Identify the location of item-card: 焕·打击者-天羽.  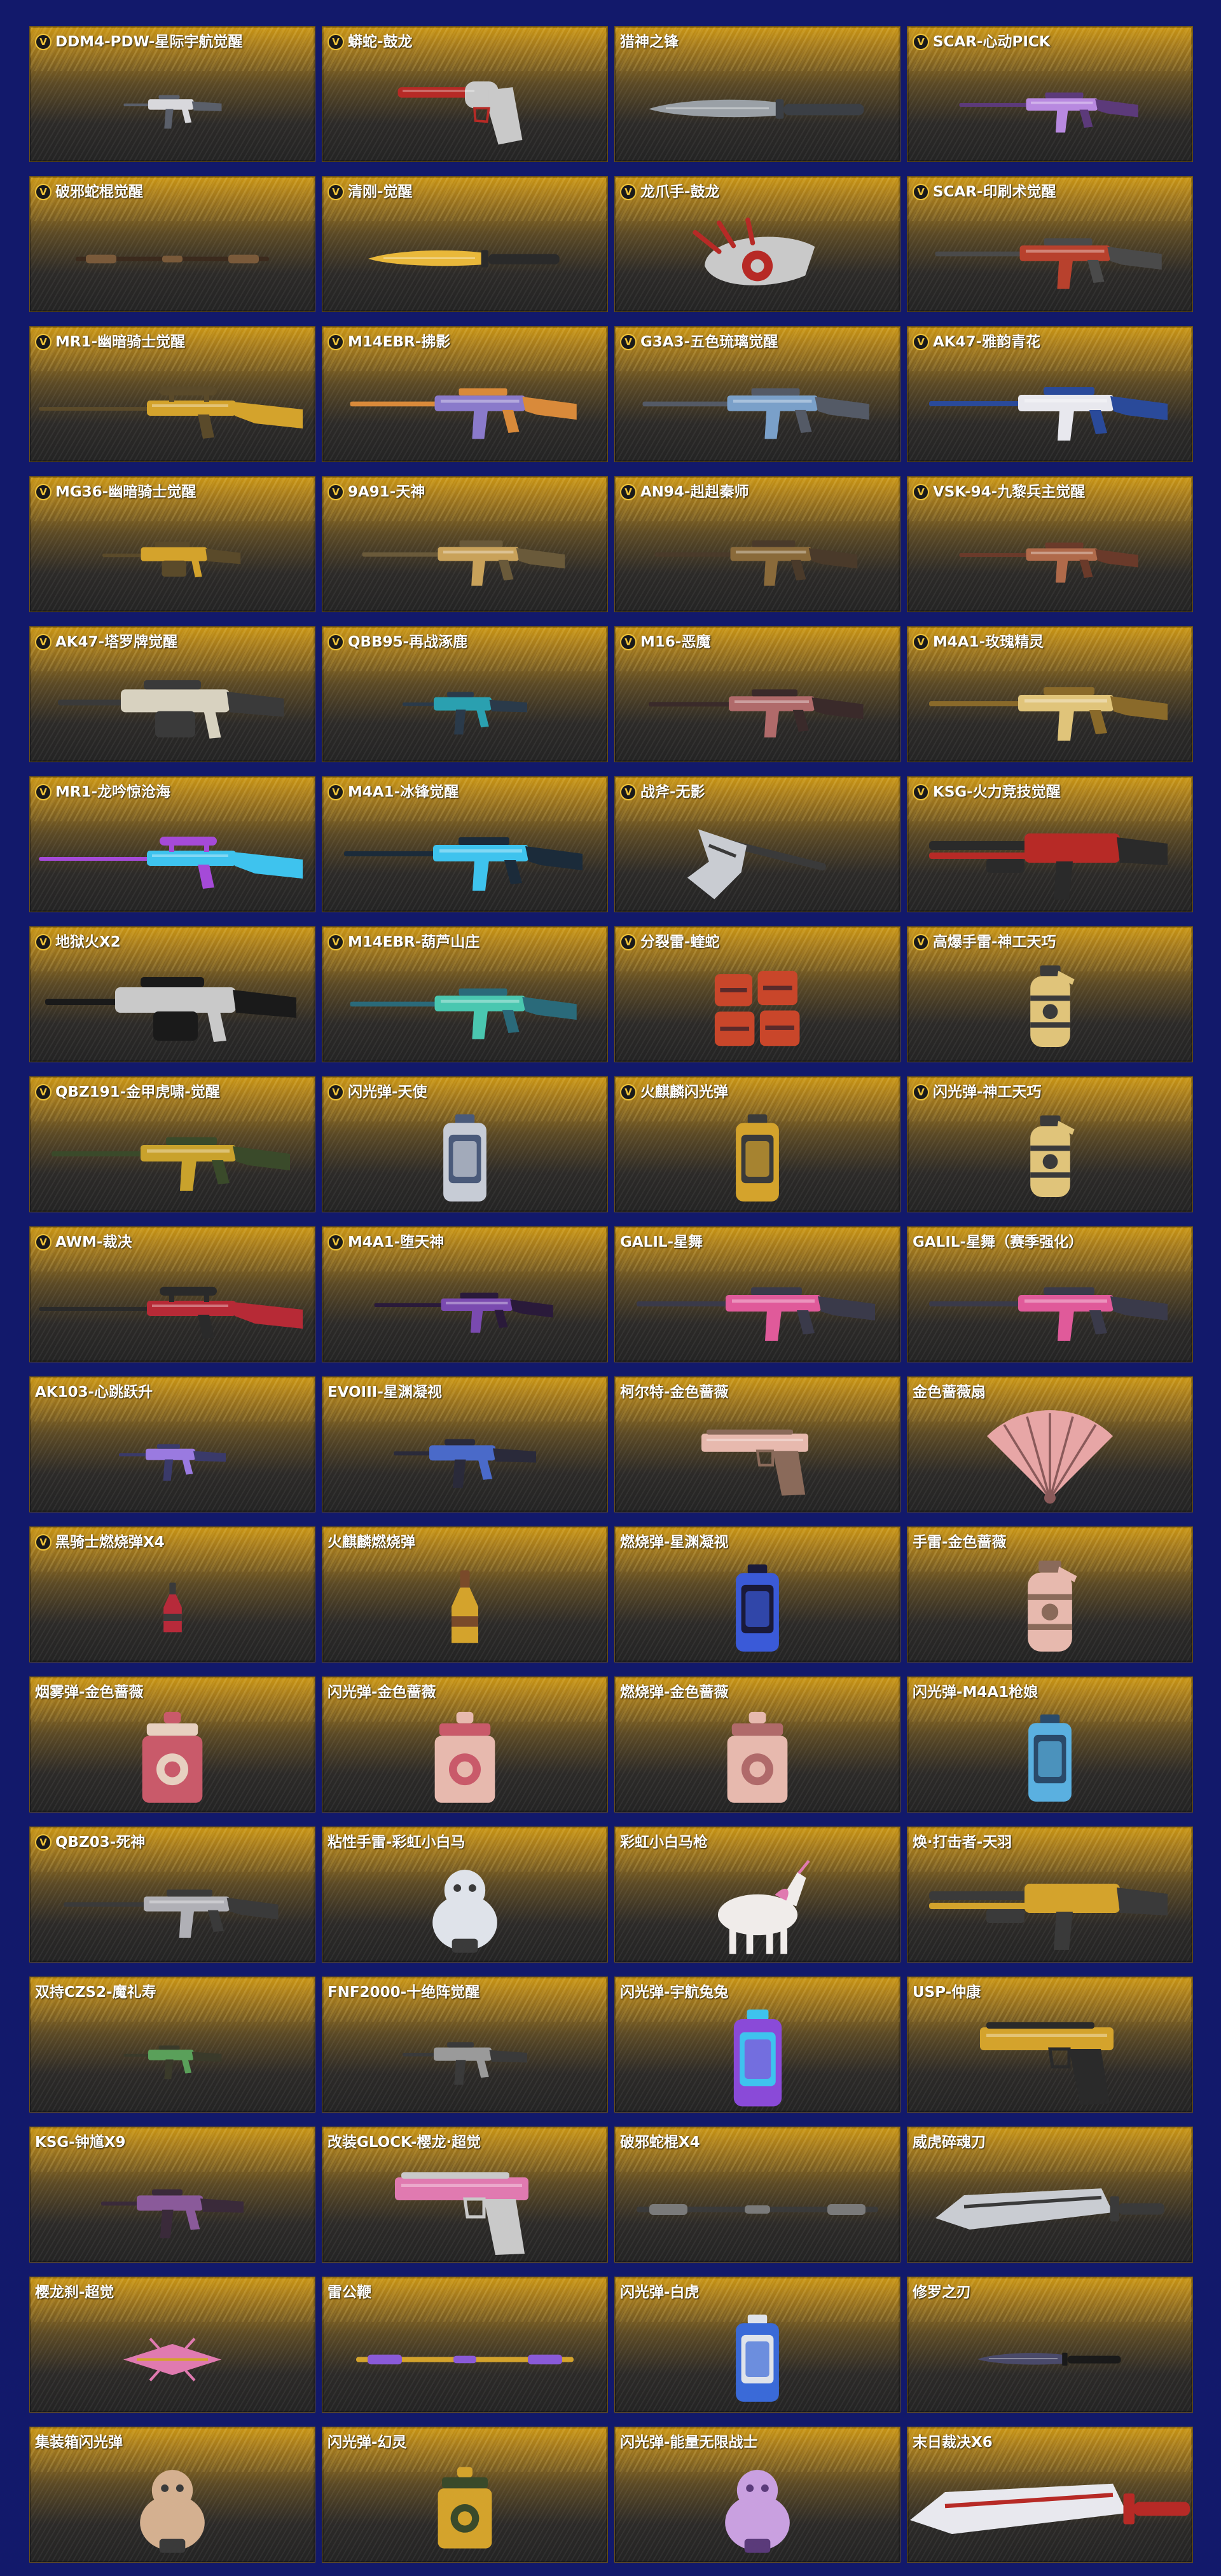
(1050, 1894).